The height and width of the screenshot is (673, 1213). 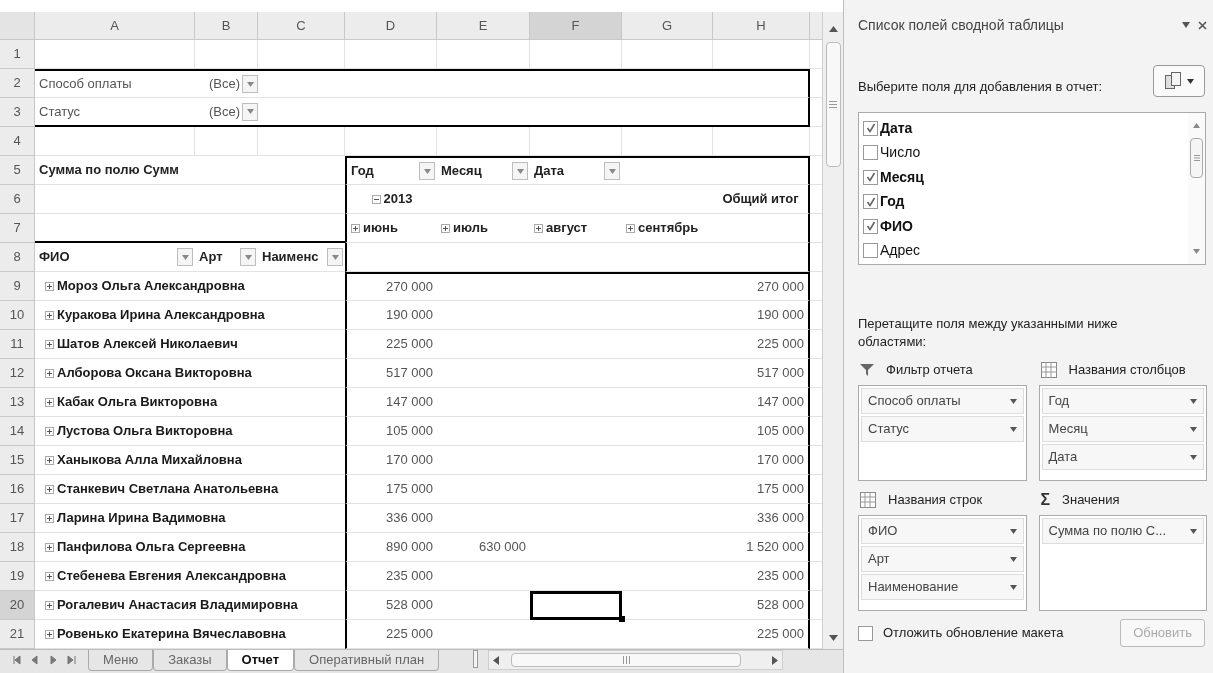 What do you see at coordinates (17, 373) in the screenshot?
I see `row-header: 12` at bounding box center [17, 373].